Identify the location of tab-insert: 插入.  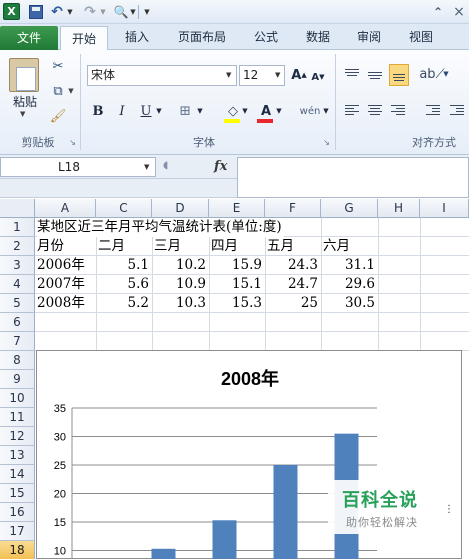
(137, 37).